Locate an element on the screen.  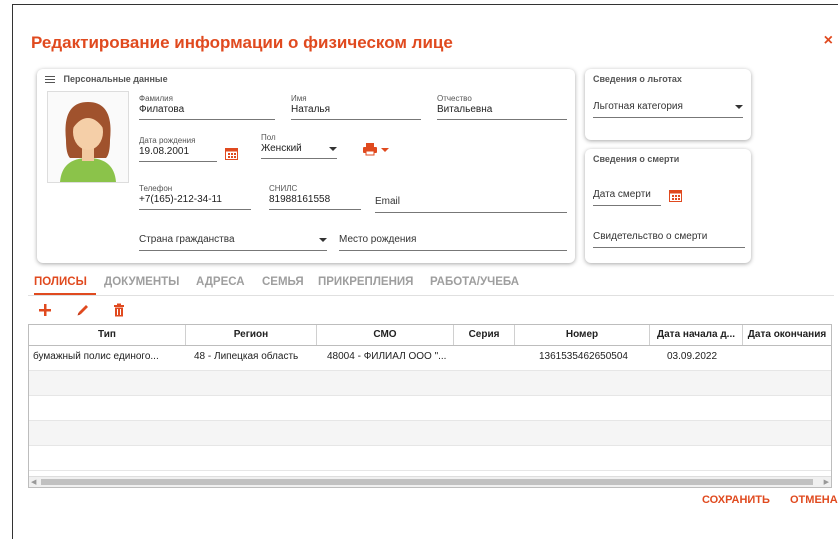
add-icon is located at coordinates (45, 310).